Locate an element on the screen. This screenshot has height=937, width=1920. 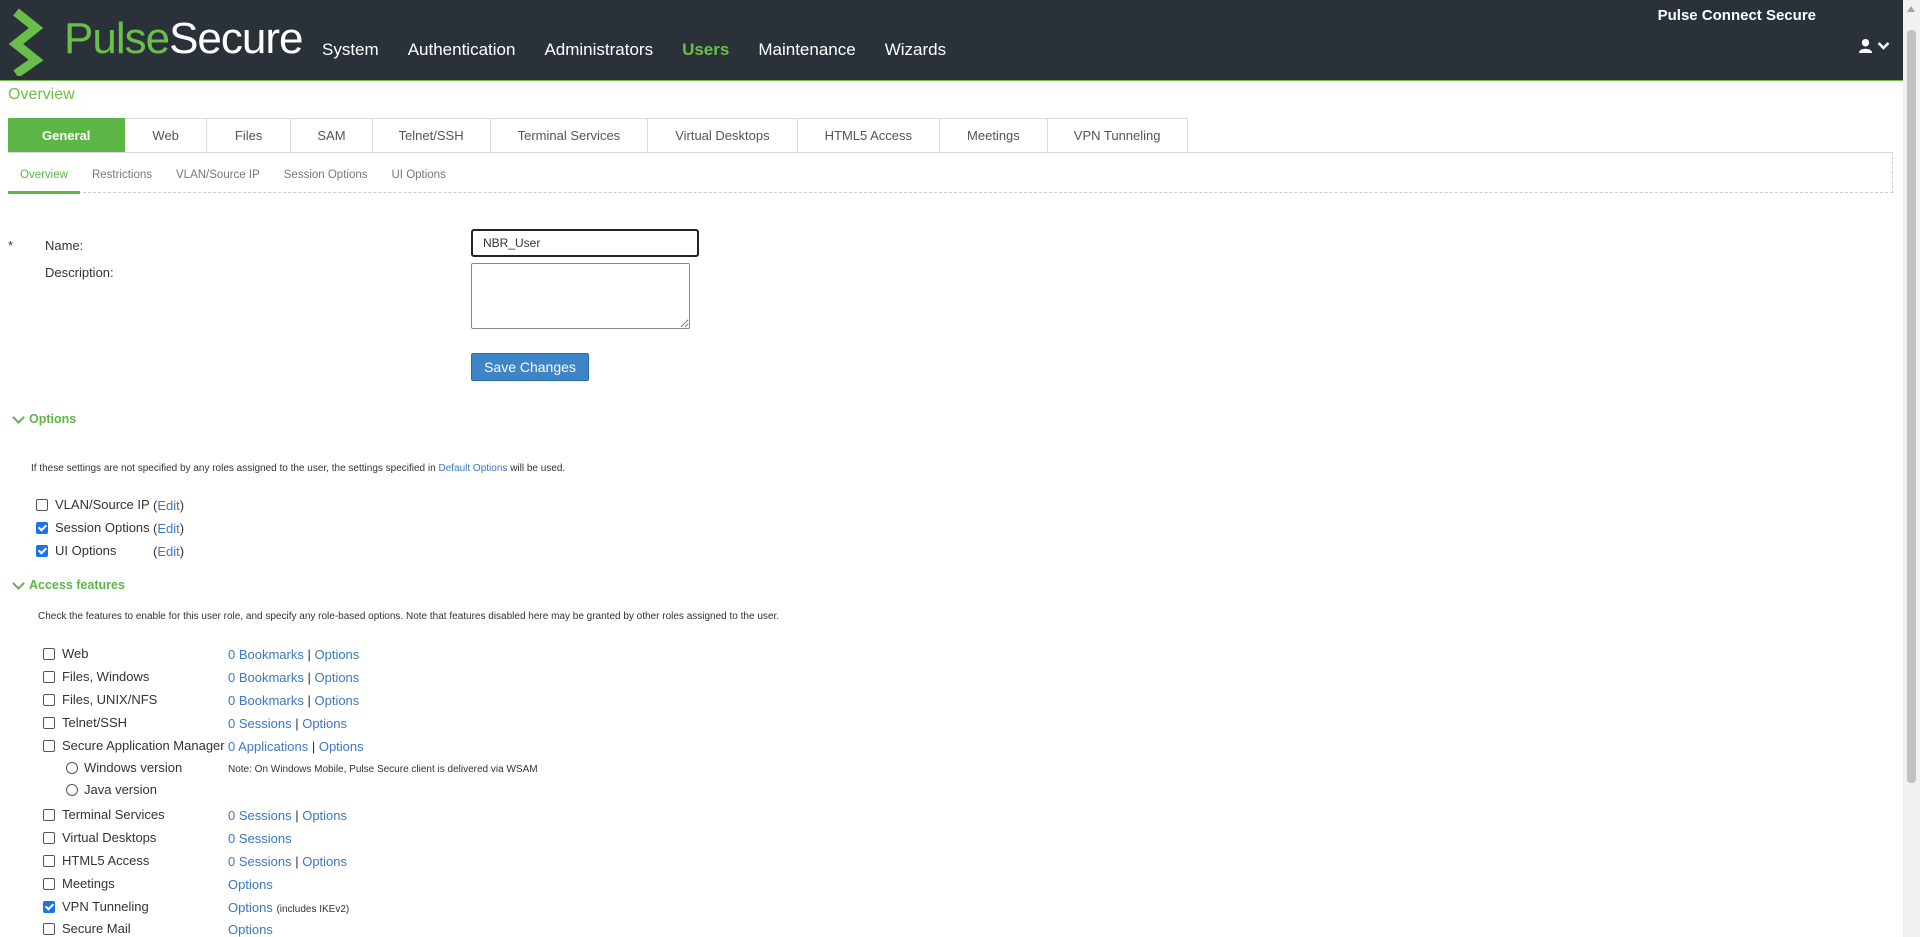
options-section-header: Options is located at coordinates (44, 418).